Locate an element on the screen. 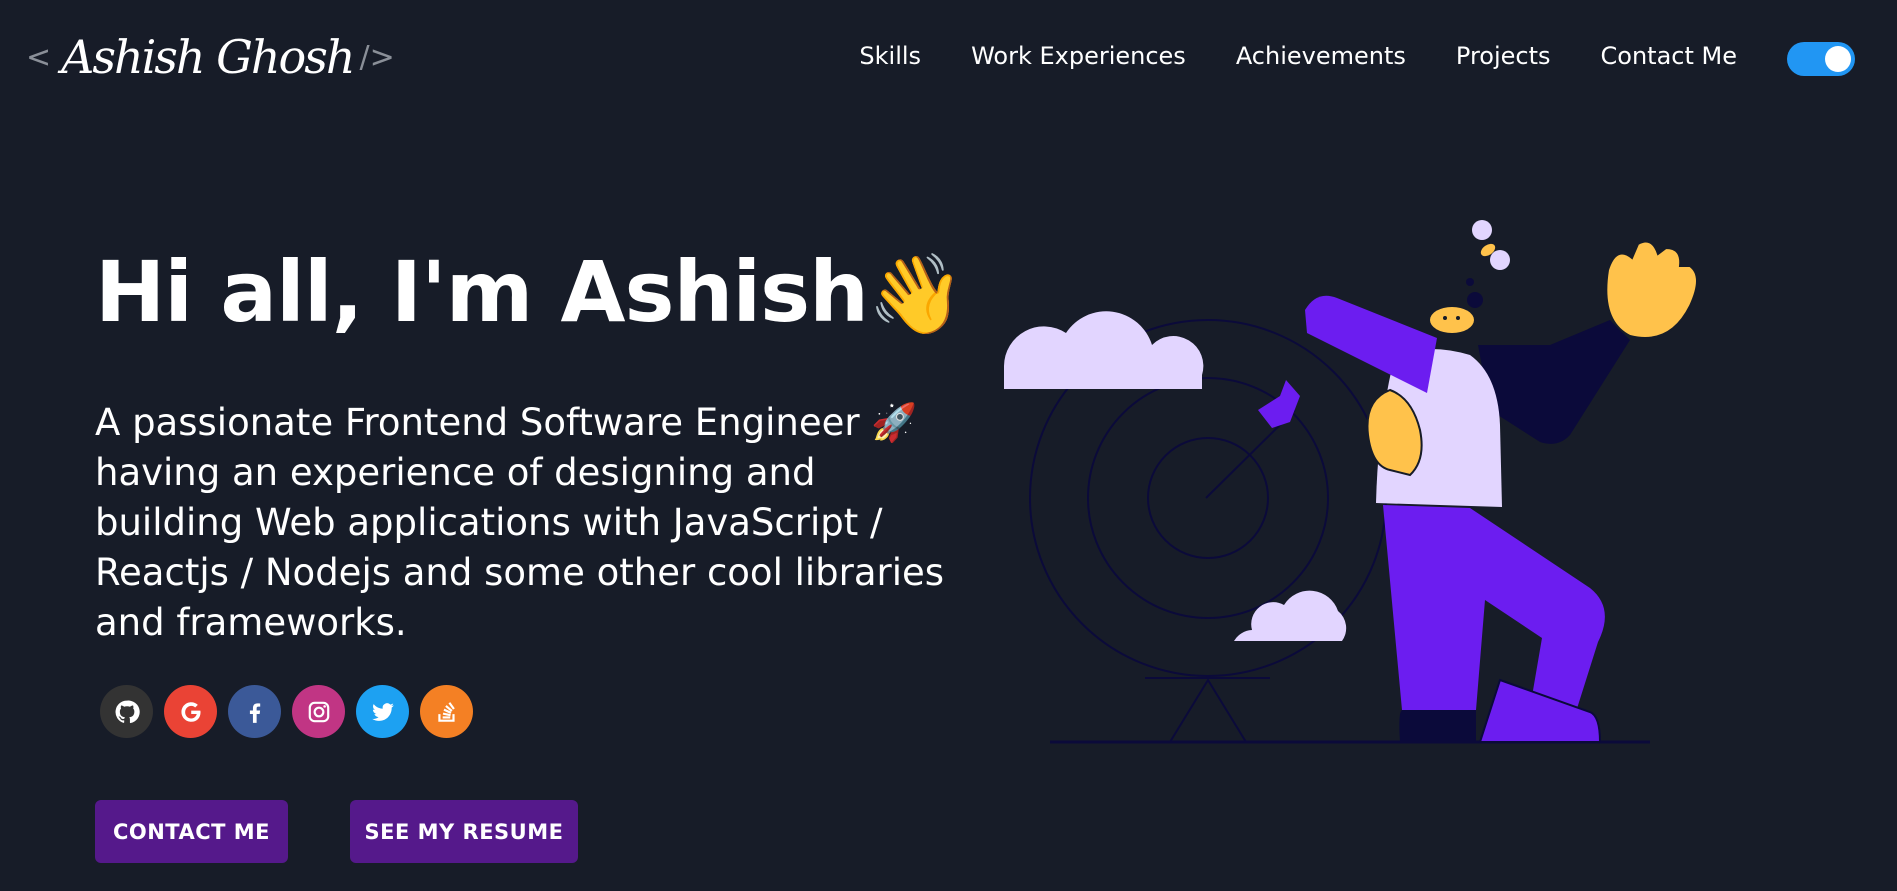  stack-overflow-link is located at coordinates (446, 711).